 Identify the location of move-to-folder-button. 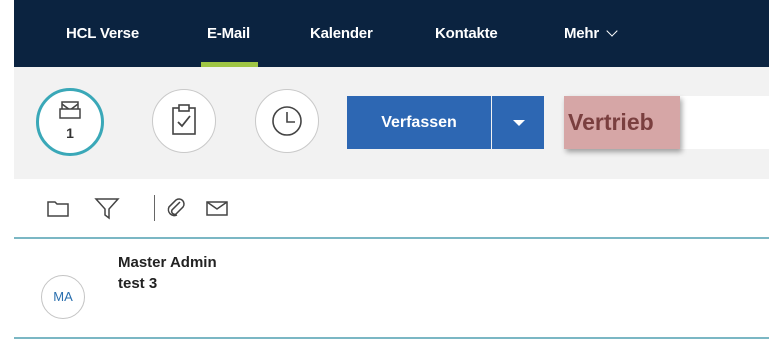
(58, 208).